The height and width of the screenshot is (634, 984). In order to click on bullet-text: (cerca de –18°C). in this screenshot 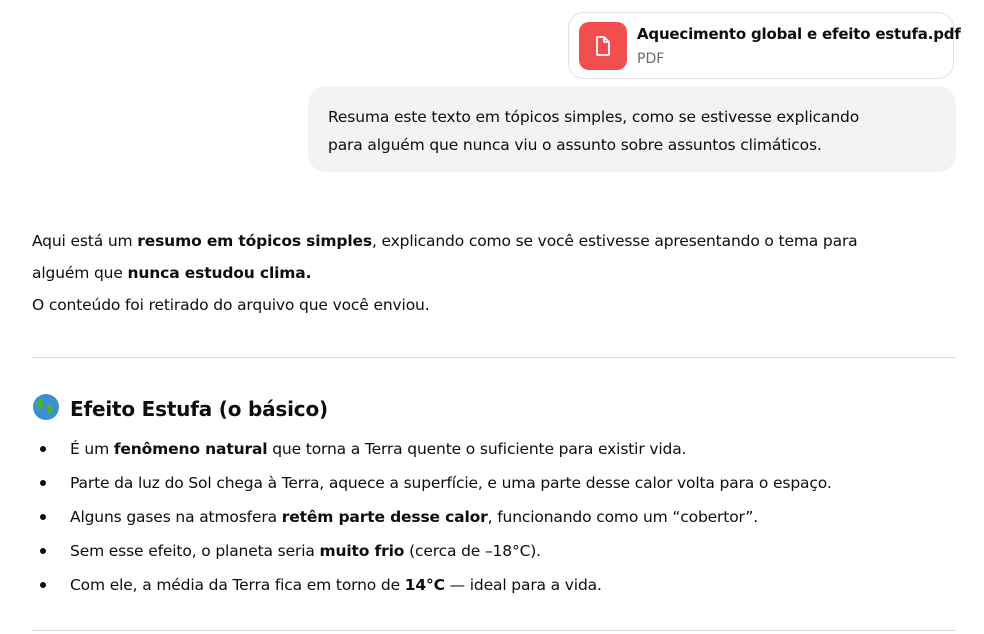, I will do `click(472, 551)`.